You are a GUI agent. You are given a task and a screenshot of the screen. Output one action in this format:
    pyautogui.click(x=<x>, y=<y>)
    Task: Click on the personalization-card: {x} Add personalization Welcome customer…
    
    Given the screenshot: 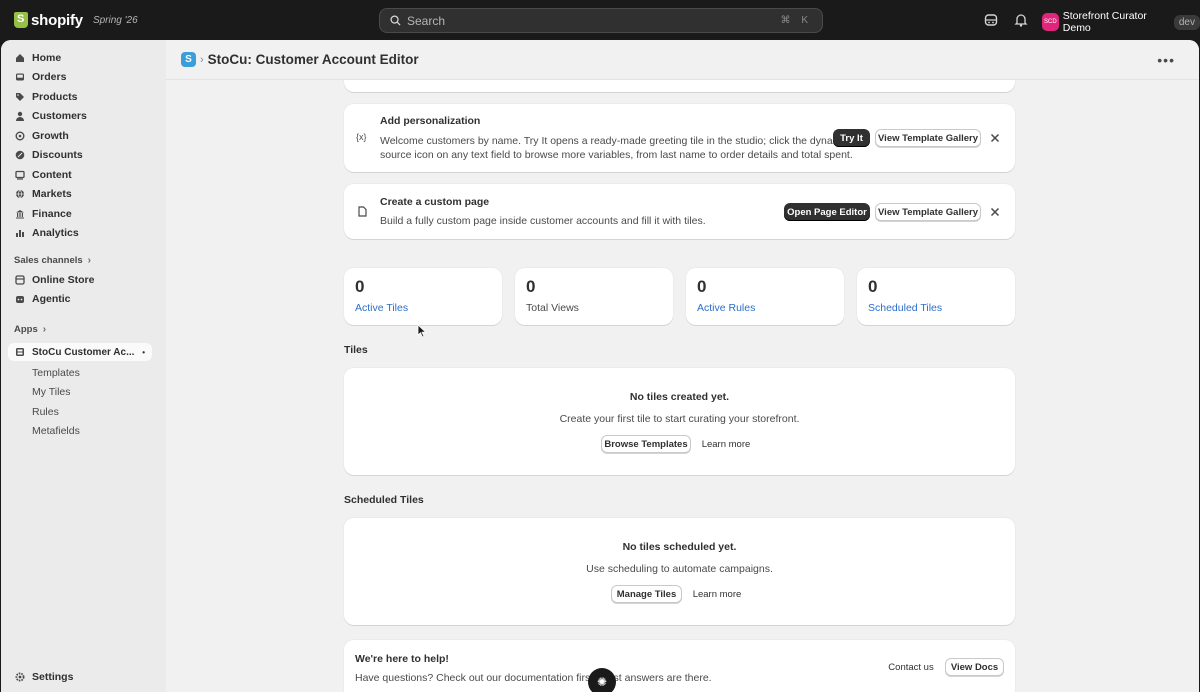 What is the action you would take?
    pyautogui.click(x=679, y=138)
    